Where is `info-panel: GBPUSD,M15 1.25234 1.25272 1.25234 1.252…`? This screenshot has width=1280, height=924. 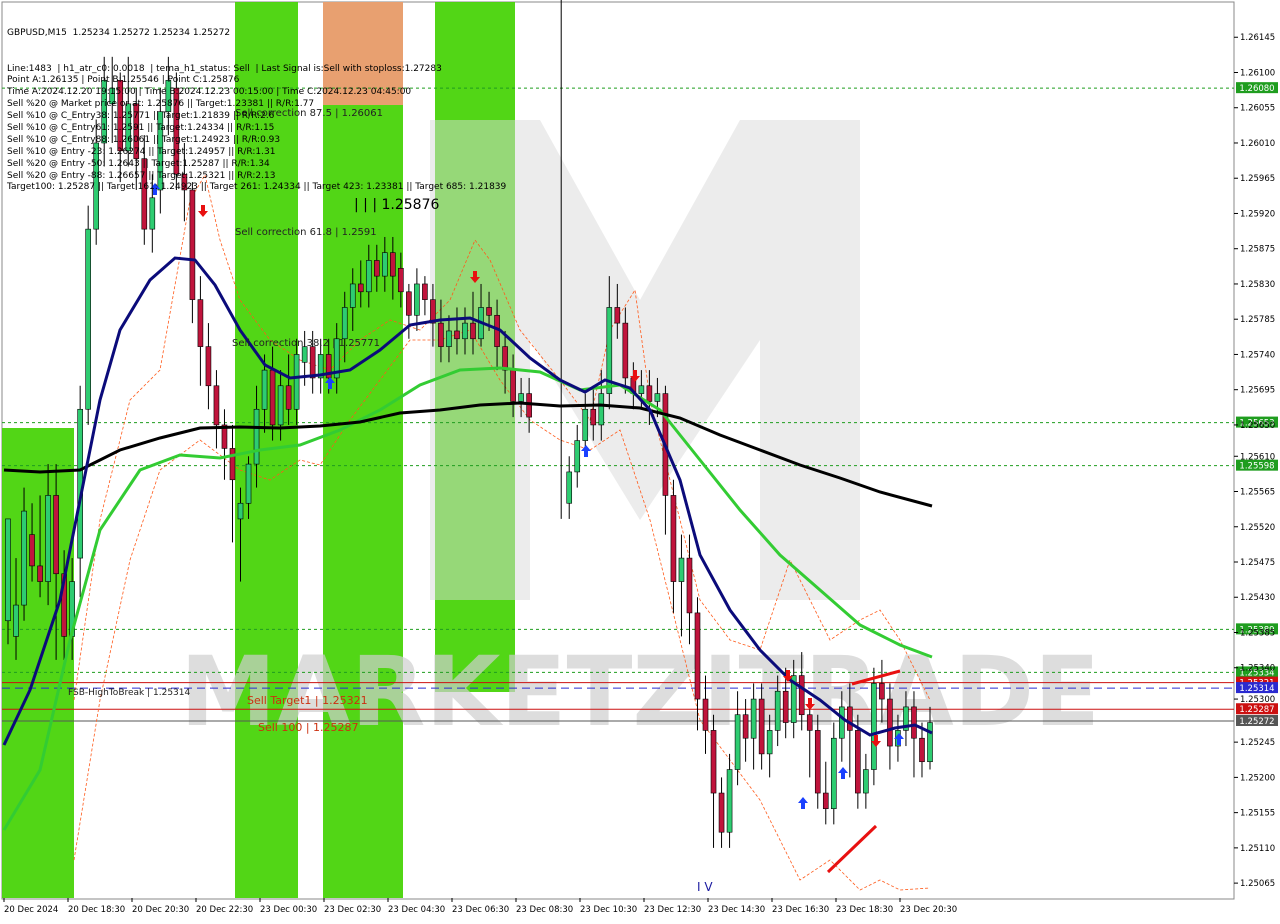
info-panel: GBPUSD,M15 1.25234 1.25272 1.25234 1.252… is located at coordinates (256, 98).